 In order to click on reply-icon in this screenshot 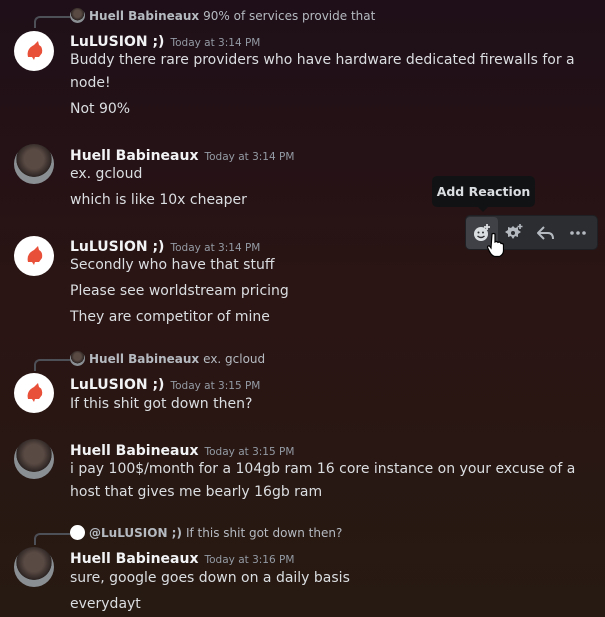, I will do `click(545, 232)`.